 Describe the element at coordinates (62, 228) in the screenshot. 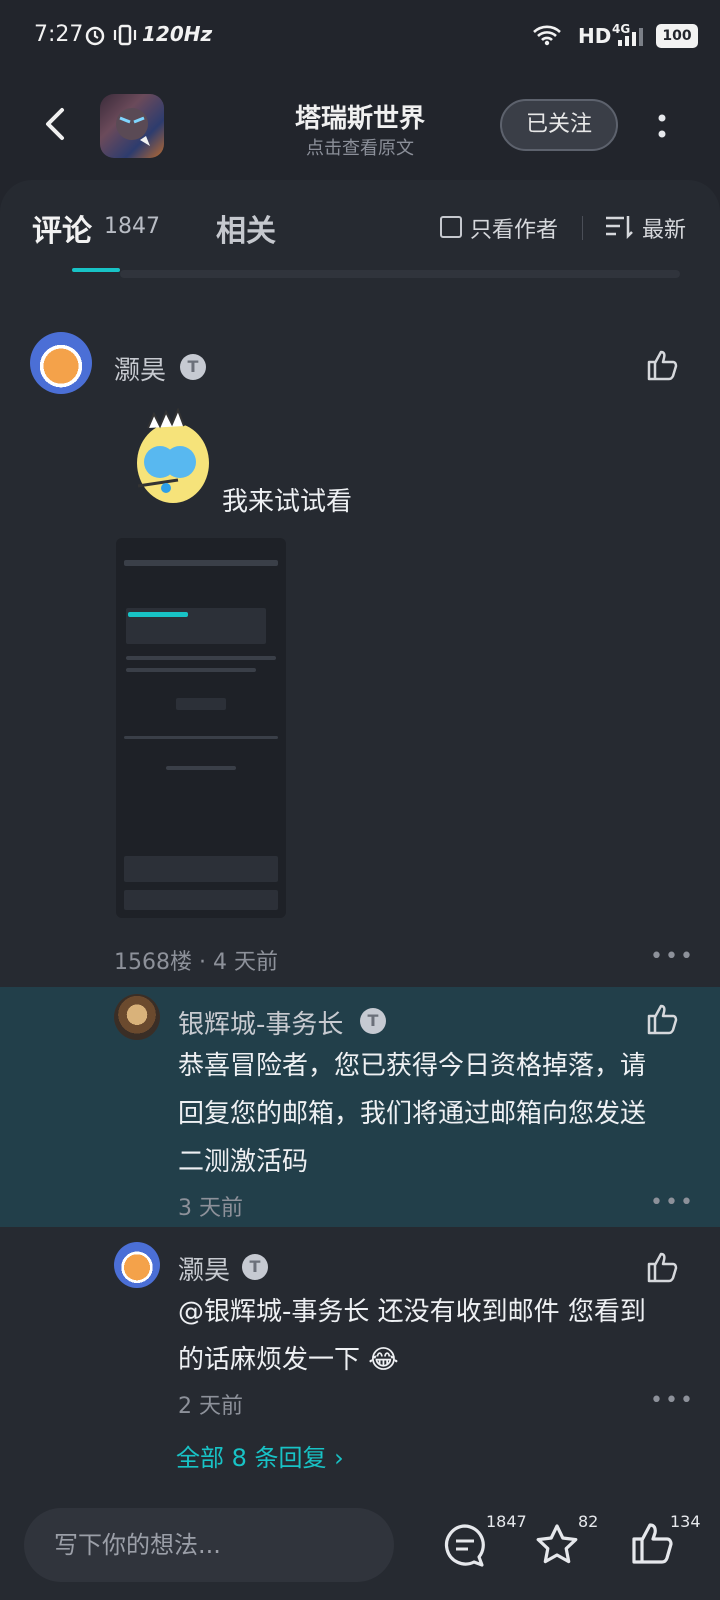

I see `tab-comments: 评论` at that location.